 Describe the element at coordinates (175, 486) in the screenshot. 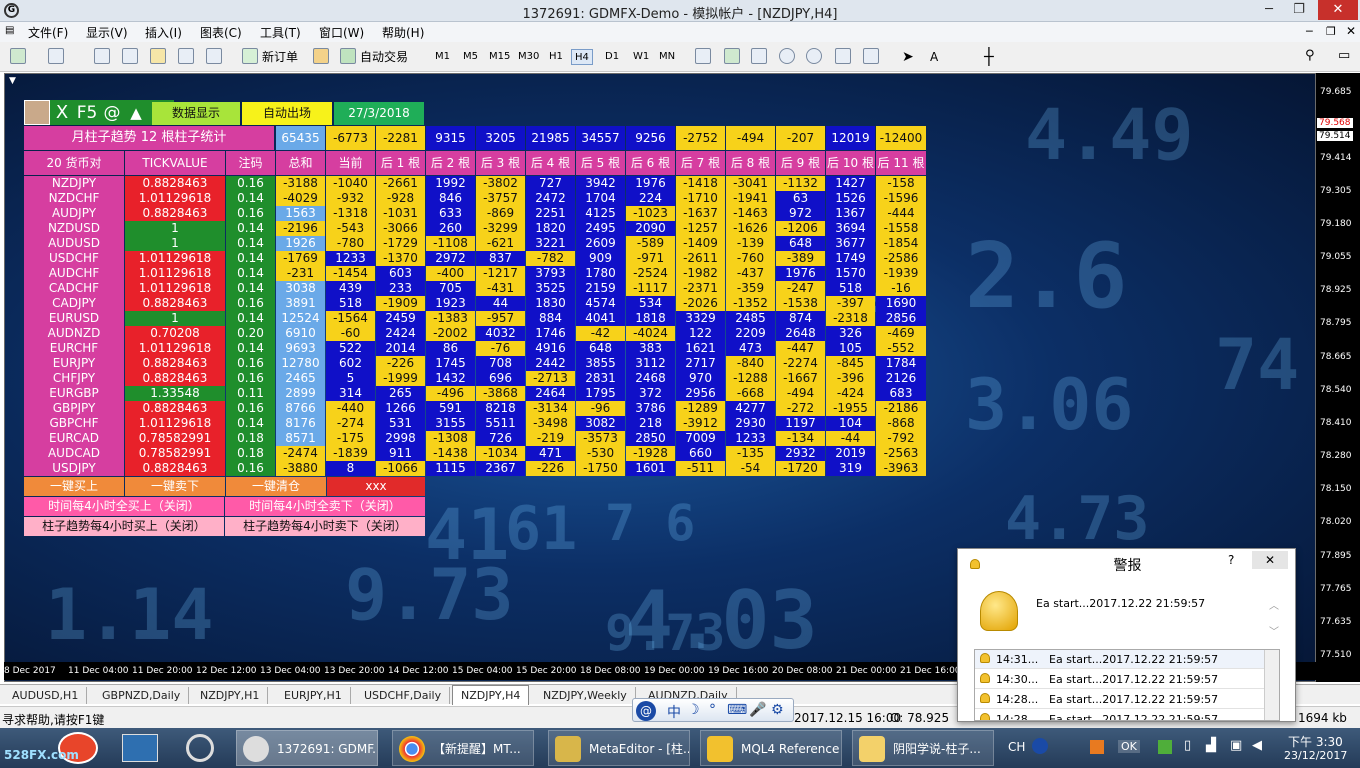

I see `sell-all-button: 一键卖下` at that location.